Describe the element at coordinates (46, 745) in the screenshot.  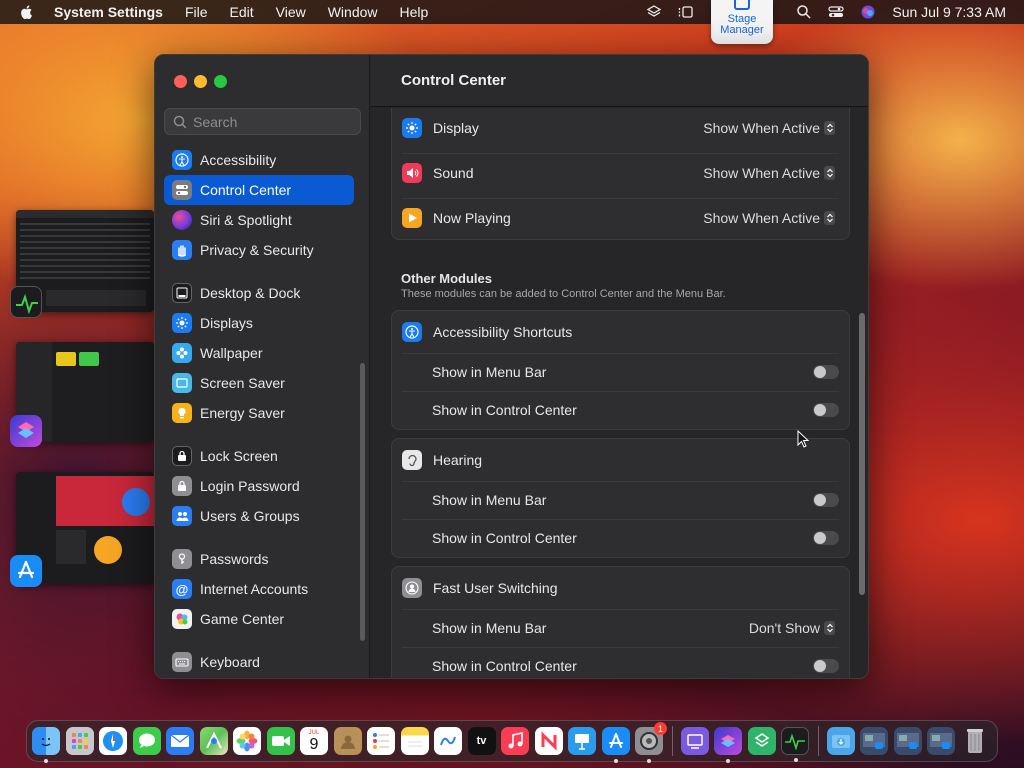
I see `finder-icon` at that location.